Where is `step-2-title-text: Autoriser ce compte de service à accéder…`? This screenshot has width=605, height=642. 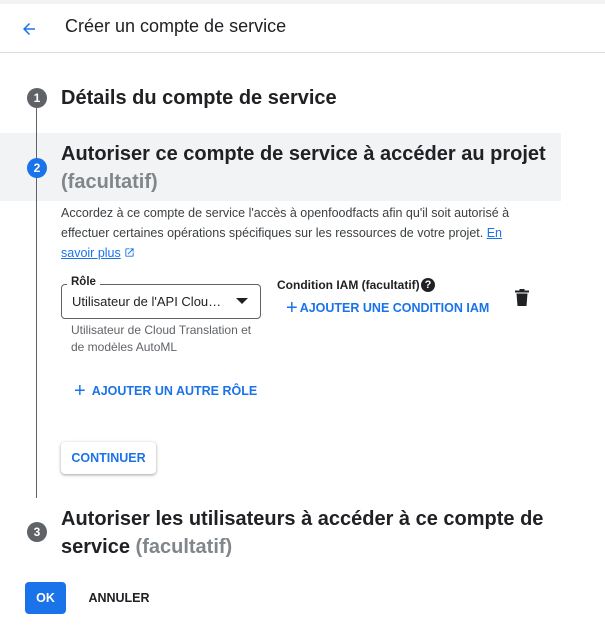 step-2-title-text: Autoriser ce compte de service à accéder… is located at coordinates (303, 154).